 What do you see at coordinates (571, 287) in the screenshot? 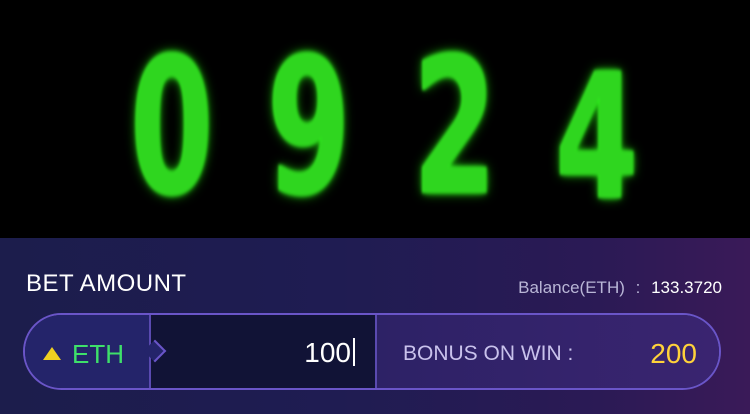
I see `balance-label: Balance(ETH)` at bounding box center [571, 287].